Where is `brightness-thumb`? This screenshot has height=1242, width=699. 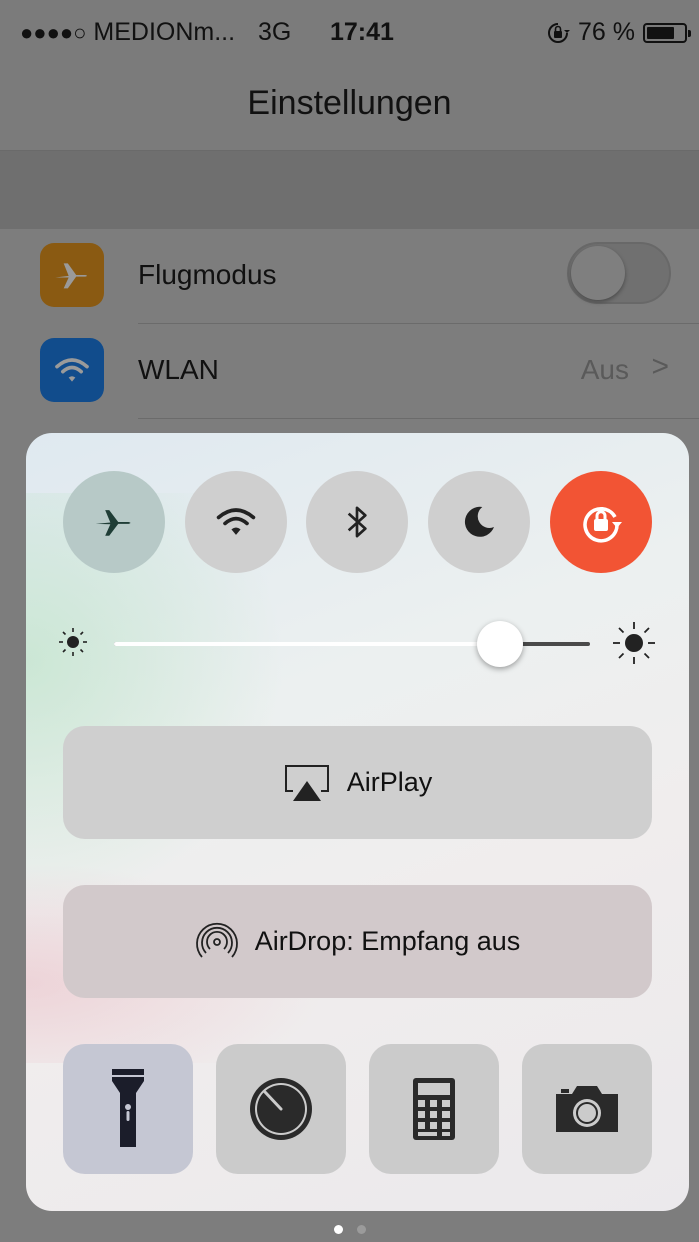
brightness-thumb is located at coordinates (499, 644).